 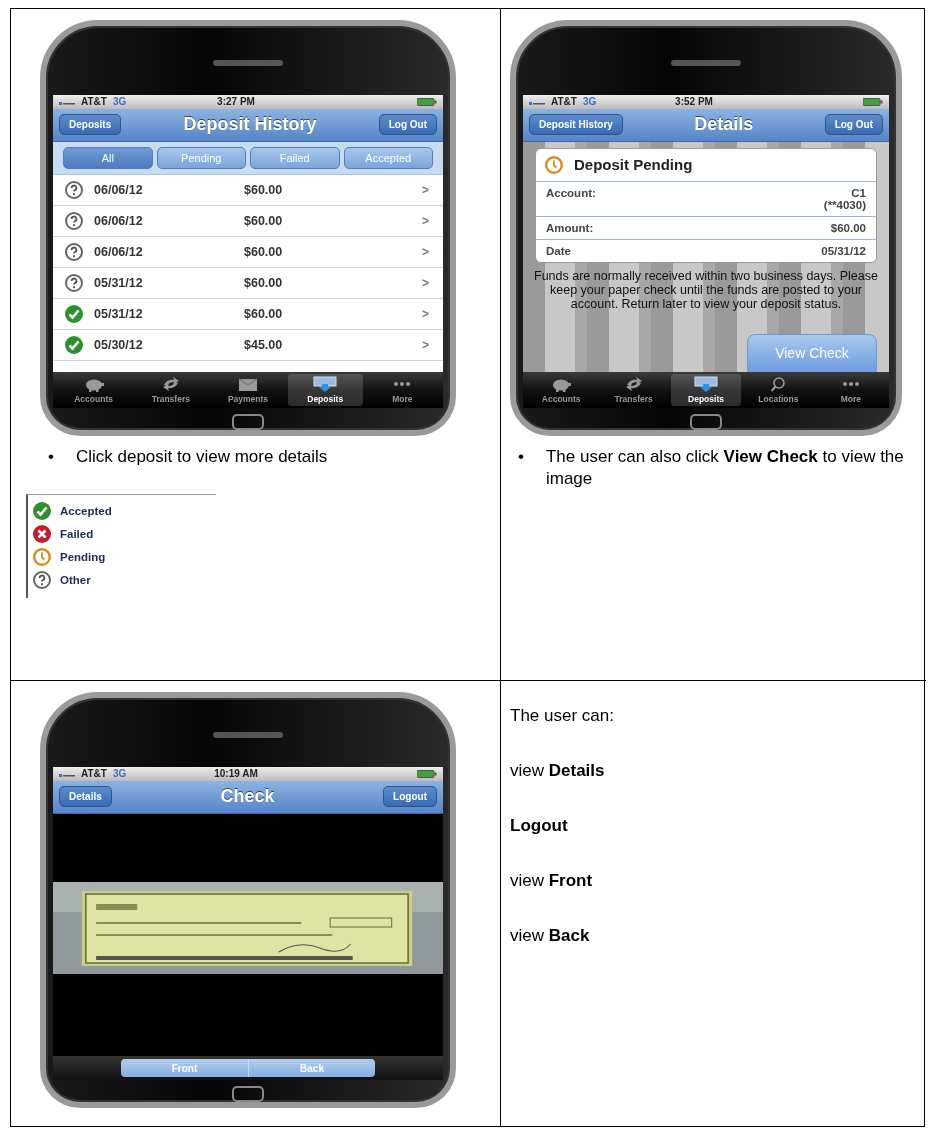 What do you see at coordinates (557, 771) in the screenshot?
I see `caption-text: view Details` at bounding box center [557, 771].